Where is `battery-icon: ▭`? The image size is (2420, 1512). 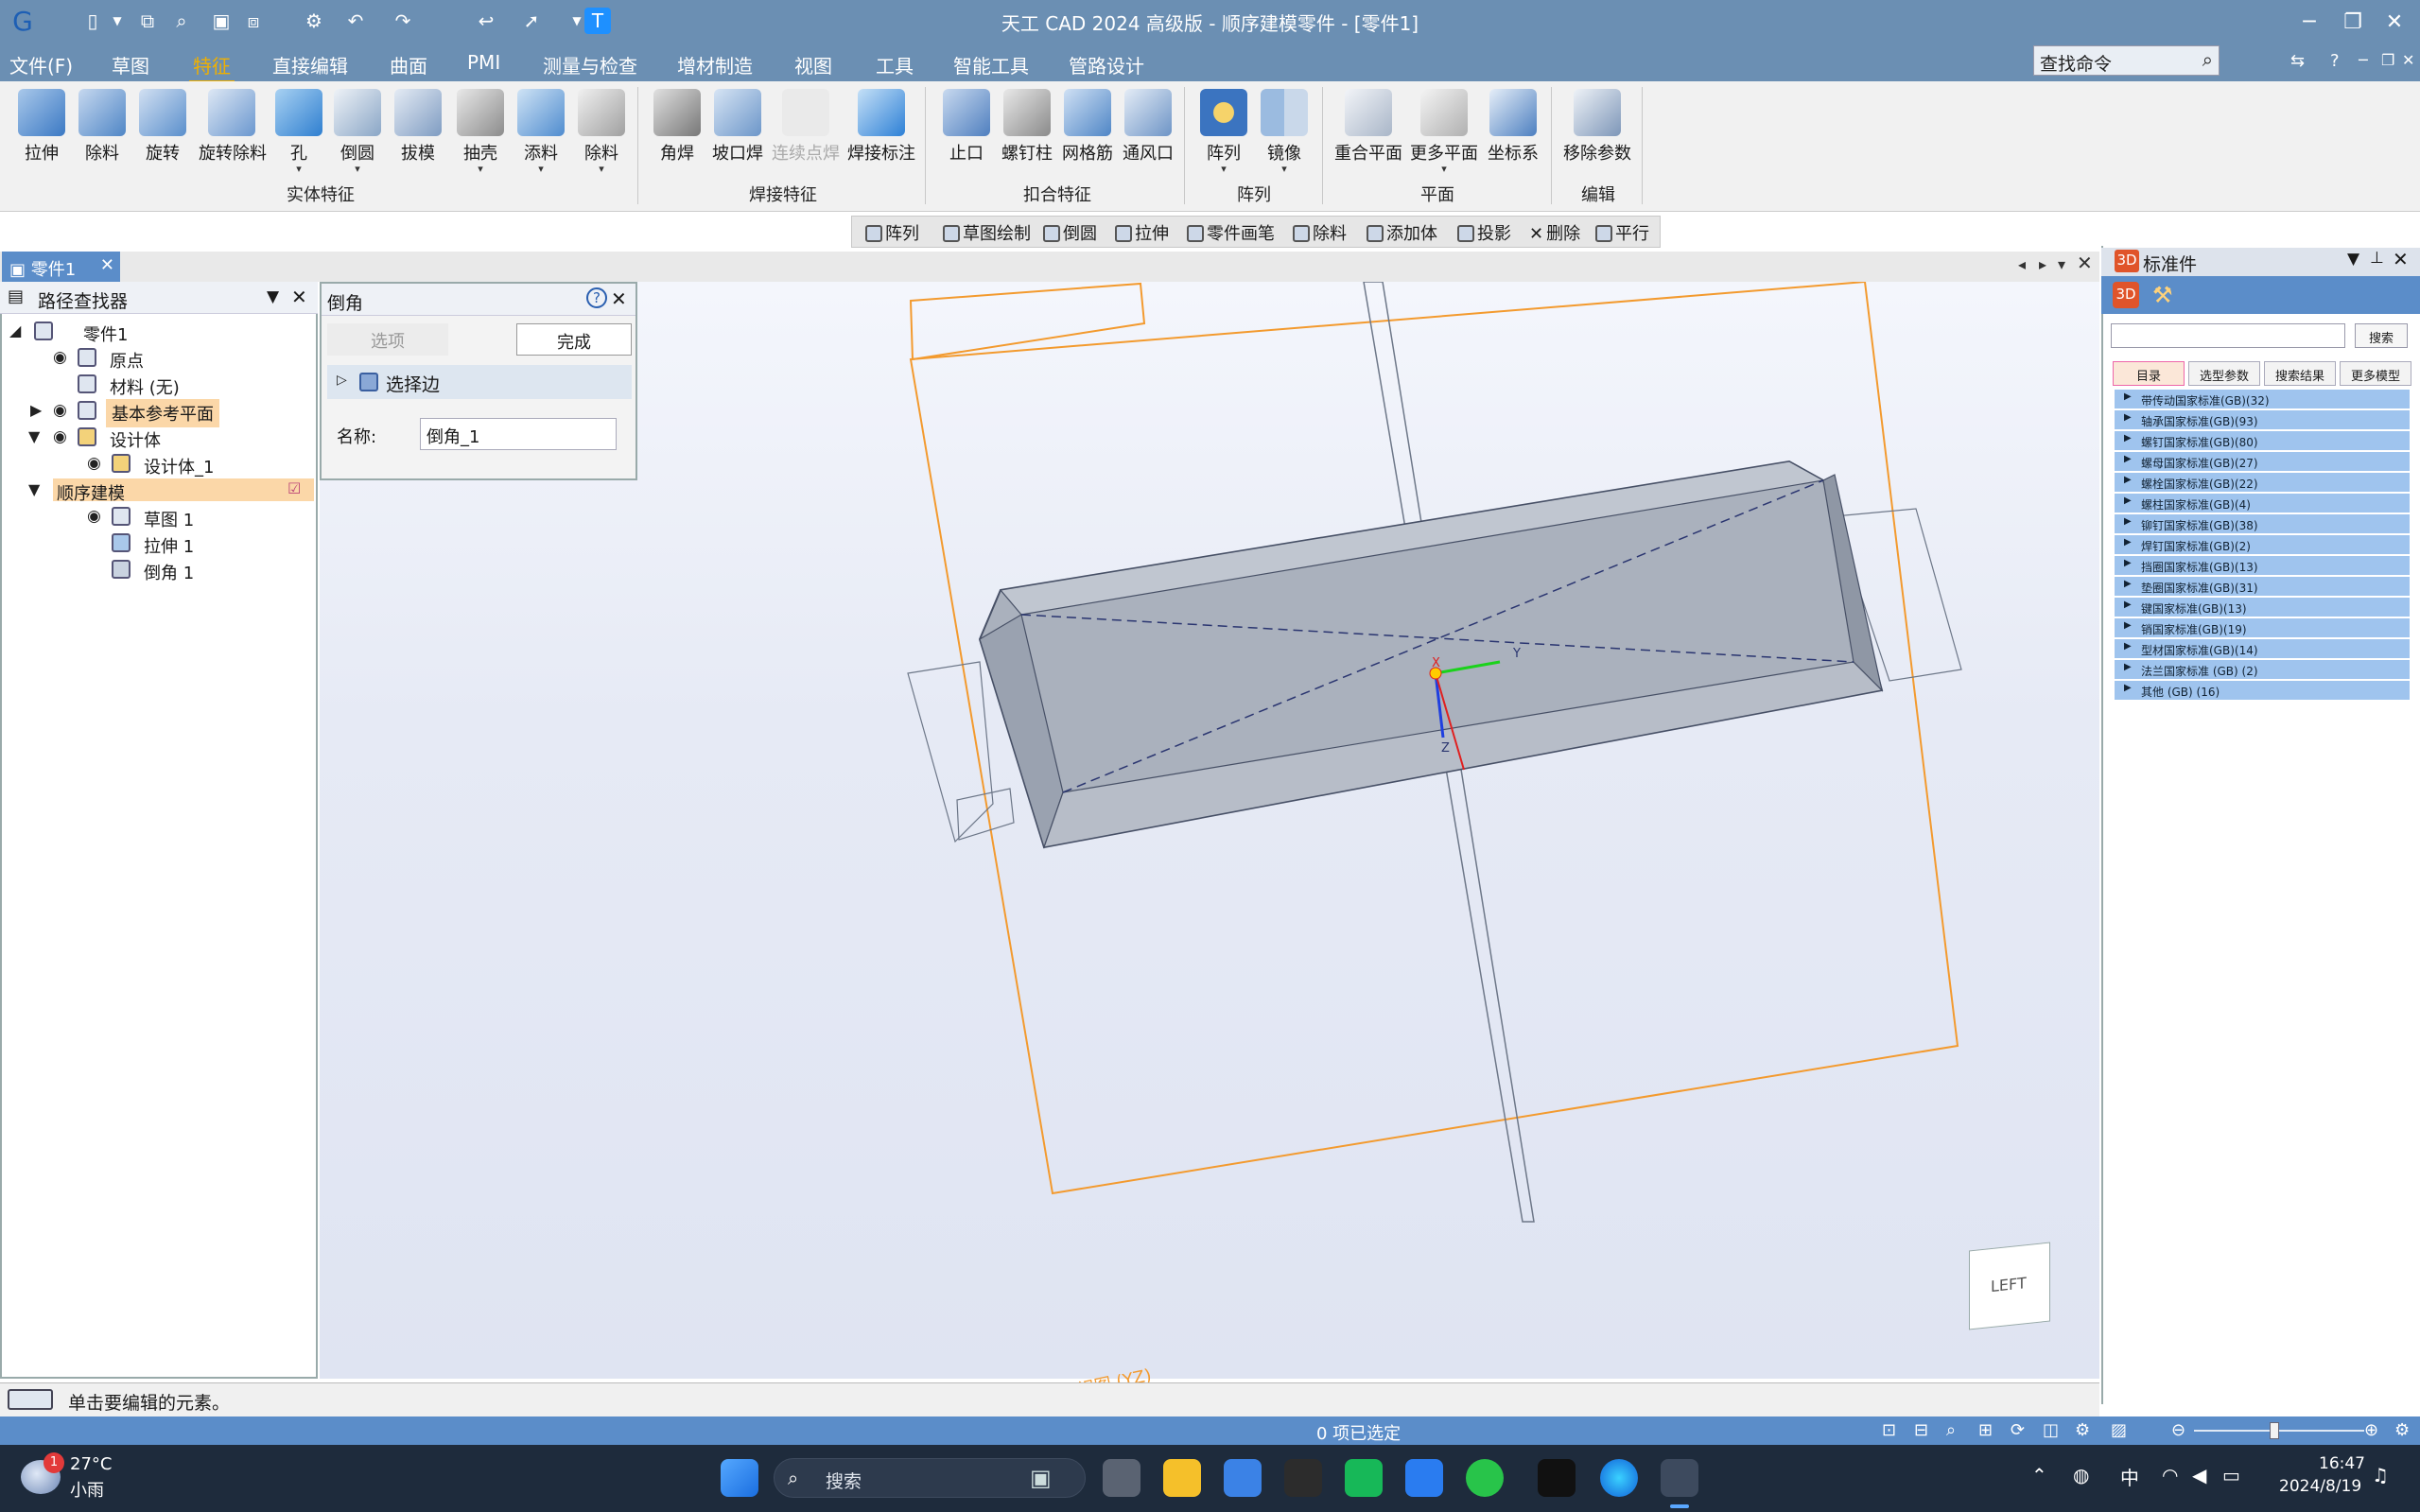
battery-icon: ▭ is located at coordinates (2231, 1475).